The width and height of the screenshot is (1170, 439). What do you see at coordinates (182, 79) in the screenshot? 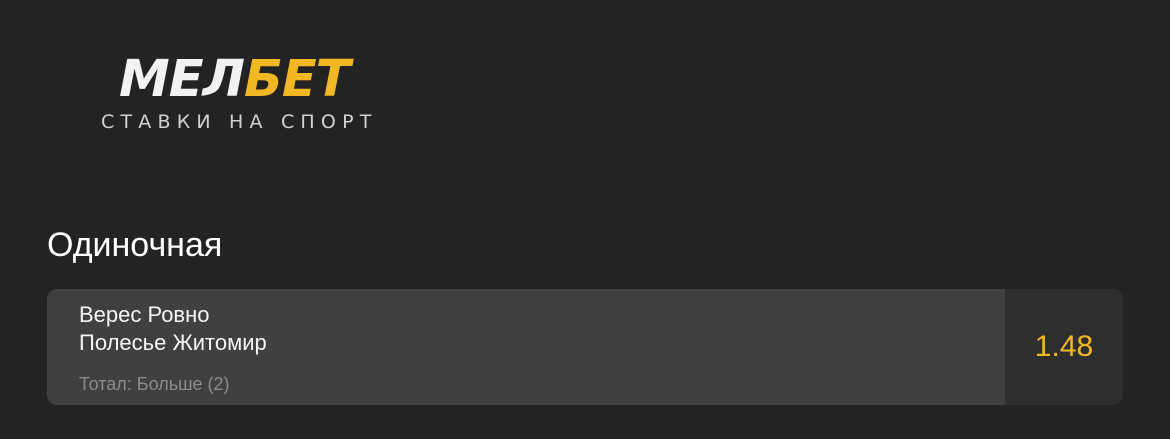
I see `logo-wordmark-part-a: МЕЛ` at bounding box center [182, 79].